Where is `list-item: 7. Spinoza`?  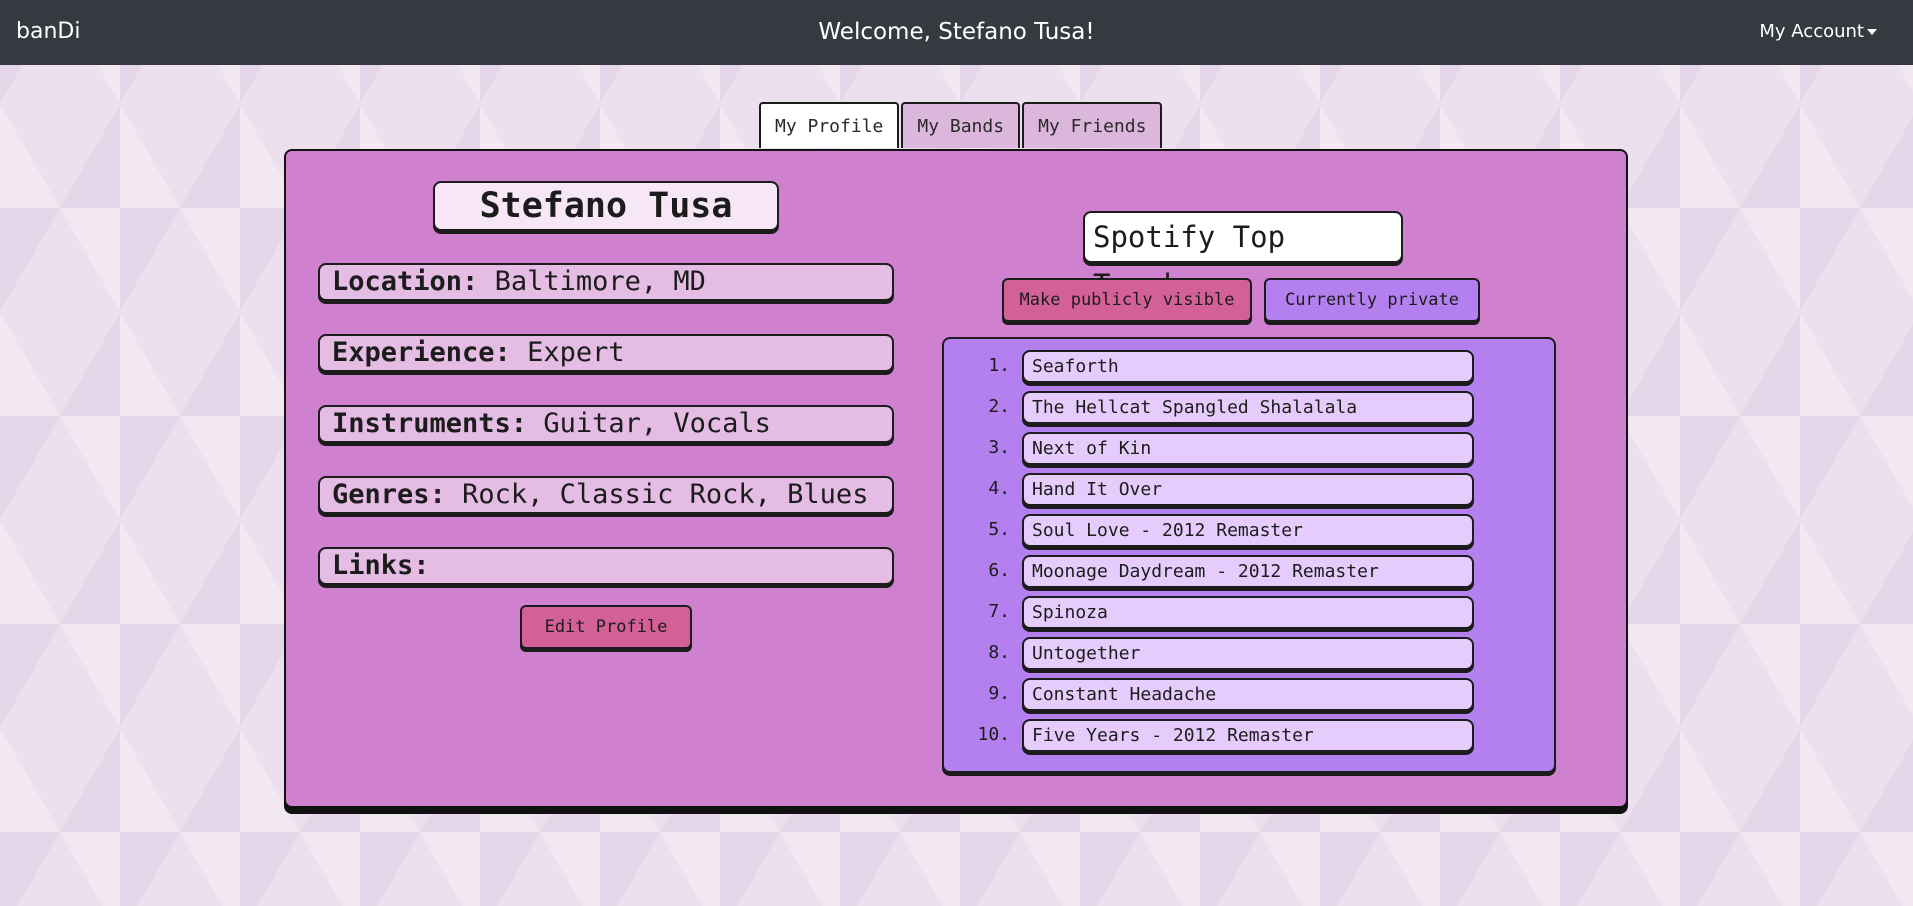 list-item: 7. Spinoza is located at coordinates (1249, 613).